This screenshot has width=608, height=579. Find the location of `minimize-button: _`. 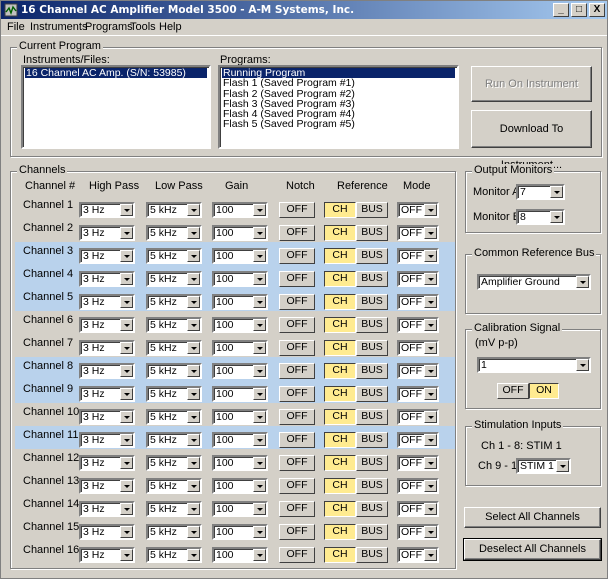

minimize-button: _ is located at coordinates (561, 10).